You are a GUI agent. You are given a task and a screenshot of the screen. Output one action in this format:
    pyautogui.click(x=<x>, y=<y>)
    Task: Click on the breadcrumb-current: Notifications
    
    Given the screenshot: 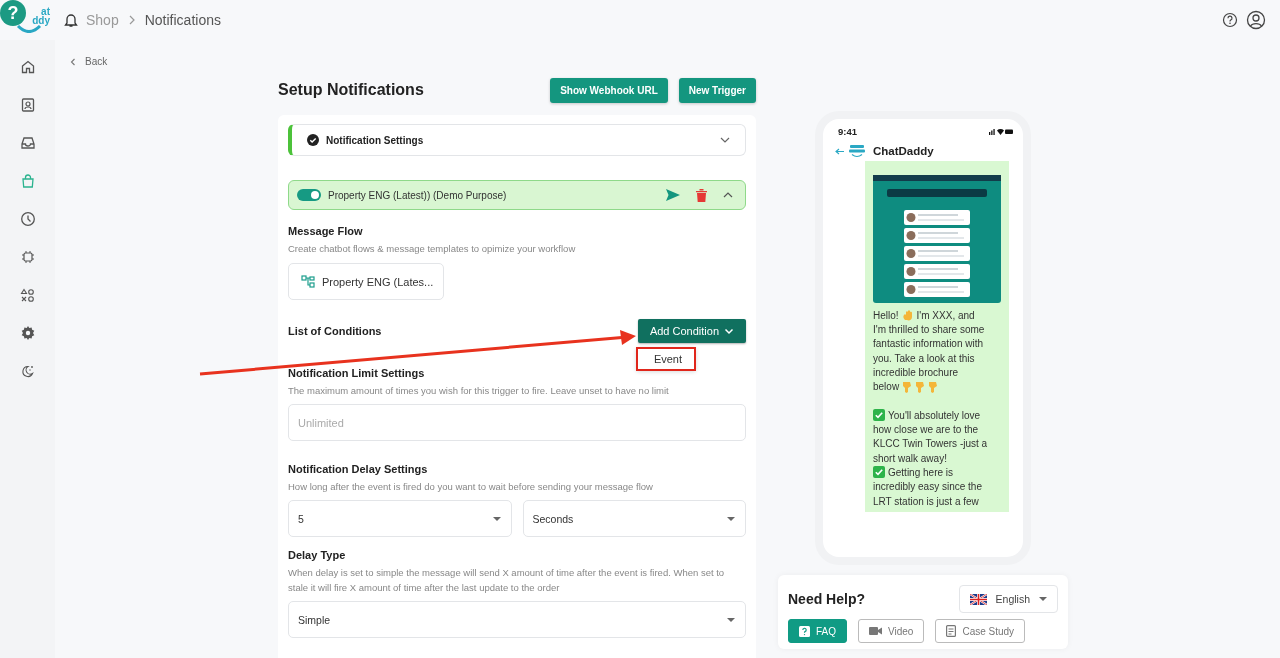 What is the action you would take?
    pyautogui.click(x=182, y=20)
    